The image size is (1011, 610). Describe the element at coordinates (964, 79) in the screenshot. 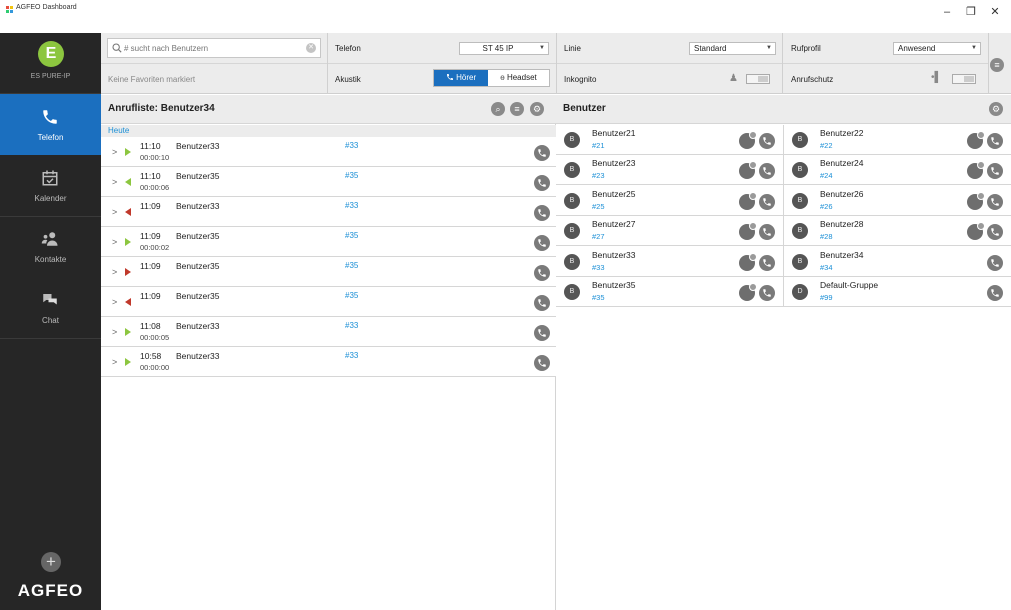

I see `anrufschutz-toggle` at that location.